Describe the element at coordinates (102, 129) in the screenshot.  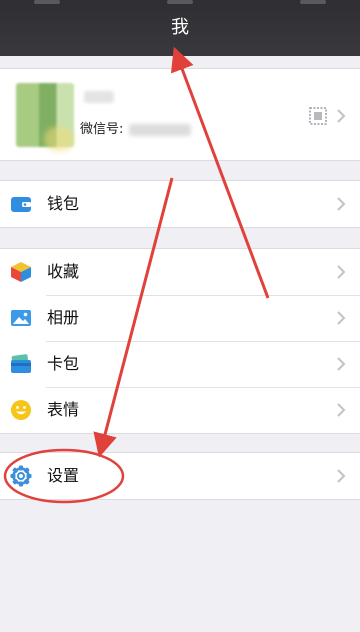
I see `wechat-id-label: 微信号:` at that location.